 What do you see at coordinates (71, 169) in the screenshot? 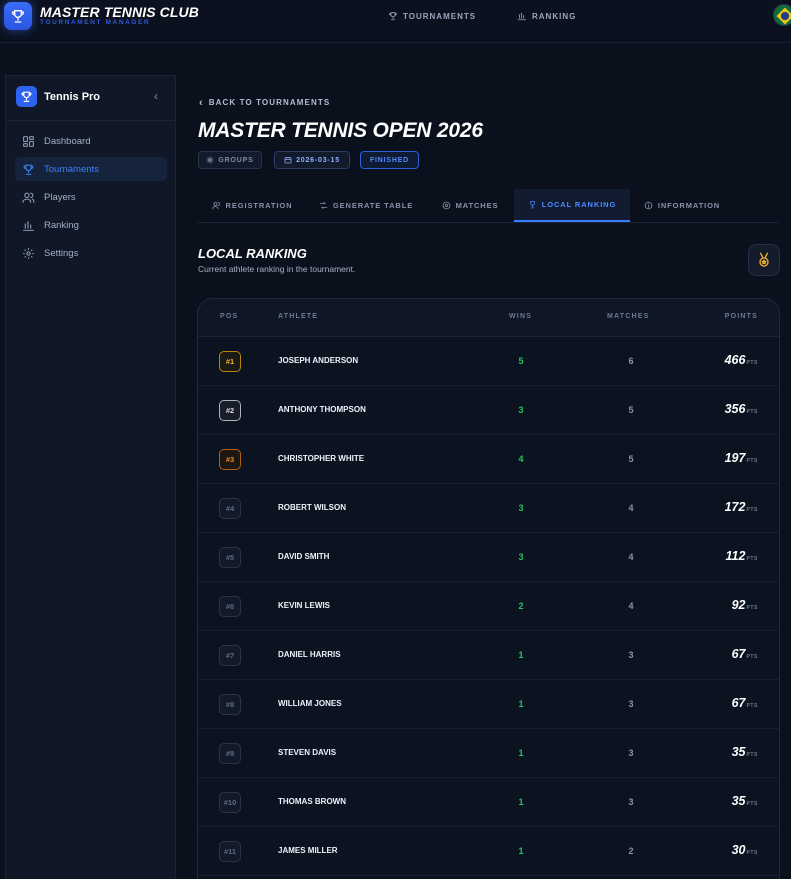
I see `sidebar-item-label: Tournaments` at bounding box center [71, 169].